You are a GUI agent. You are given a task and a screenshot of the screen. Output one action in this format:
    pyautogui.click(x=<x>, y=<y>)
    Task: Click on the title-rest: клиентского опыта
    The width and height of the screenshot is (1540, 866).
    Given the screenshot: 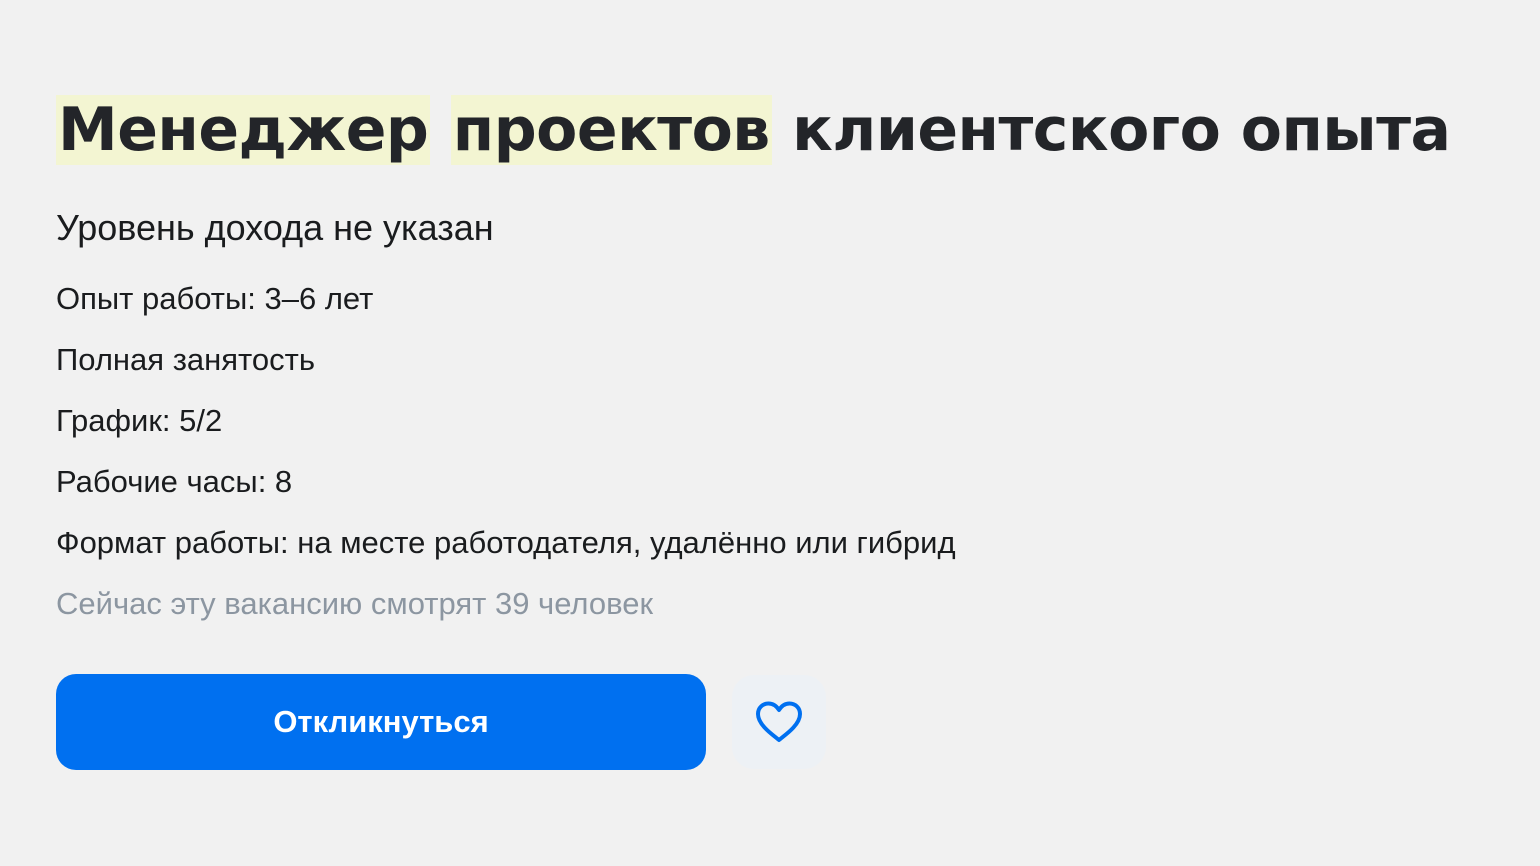 What is the action you would take?
    pyautogui.click(x=1121, y=130)
    